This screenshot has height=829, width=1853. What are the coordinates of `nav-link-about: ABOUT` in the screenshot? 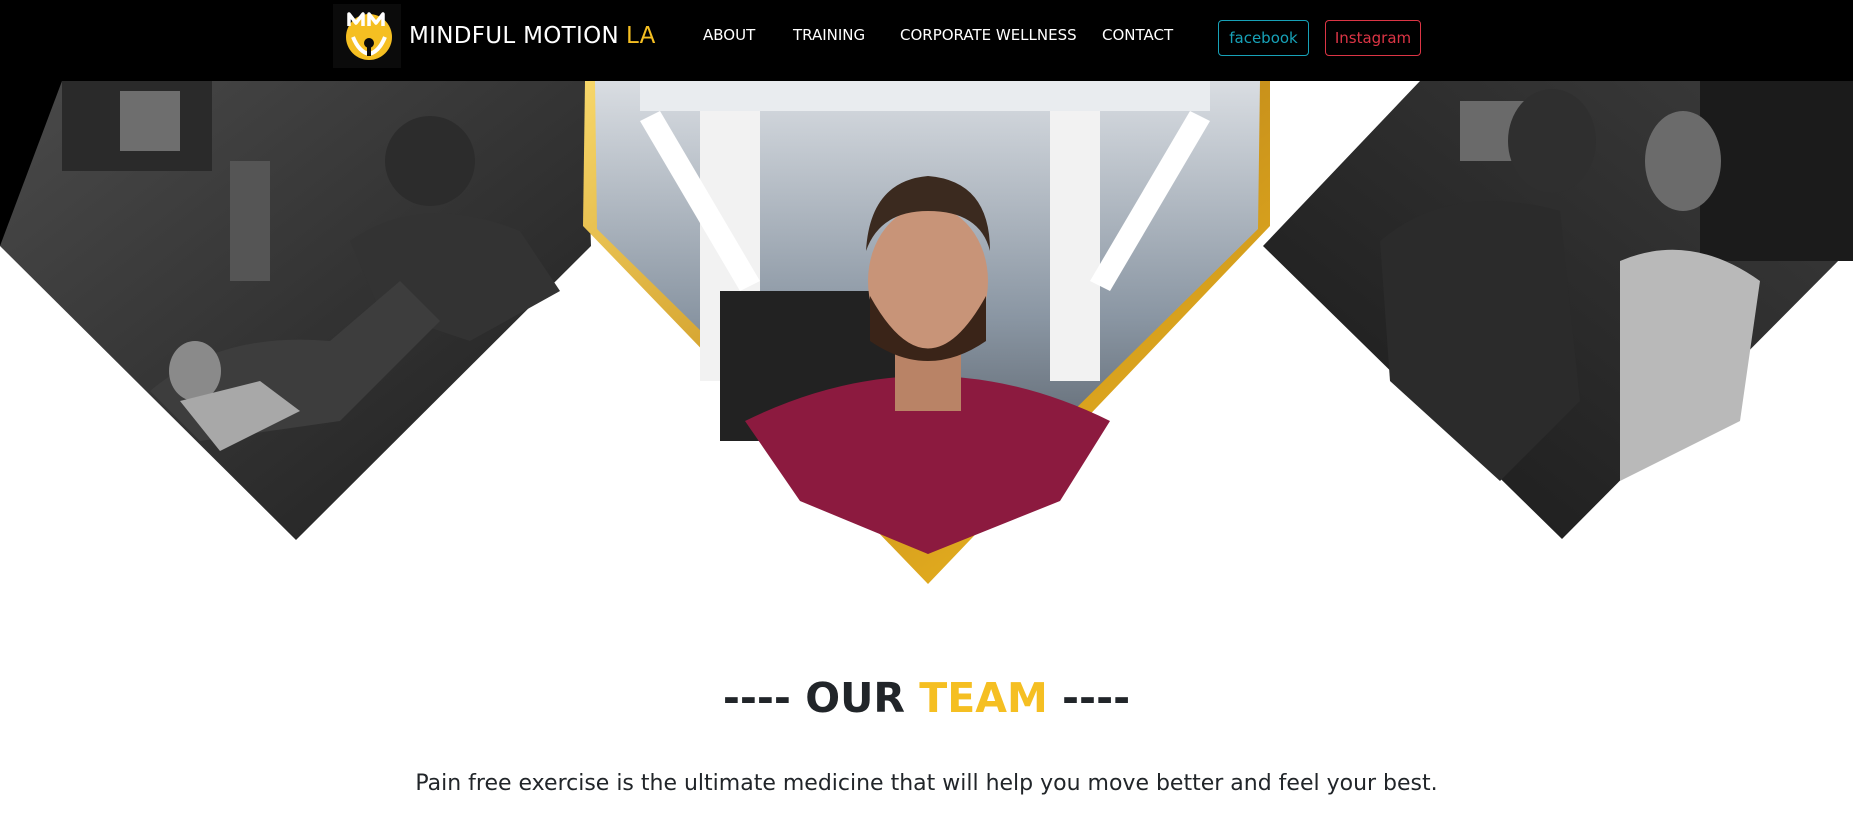 It's located at (729, 35).